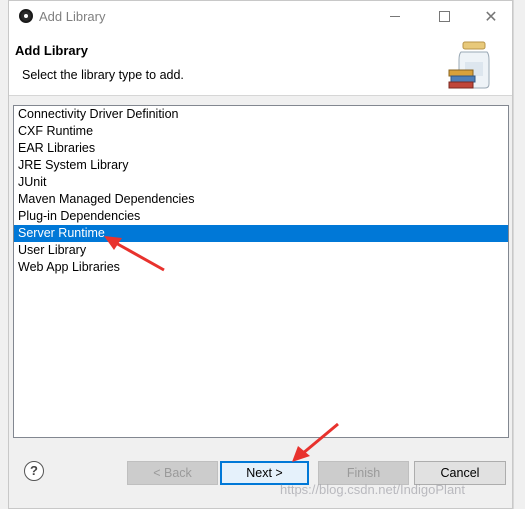 The height and width of the screenshot is (510, 525). Describe the element at coordinates (469, 65) in the screenshot. I see `library-jar-icon` at that location.